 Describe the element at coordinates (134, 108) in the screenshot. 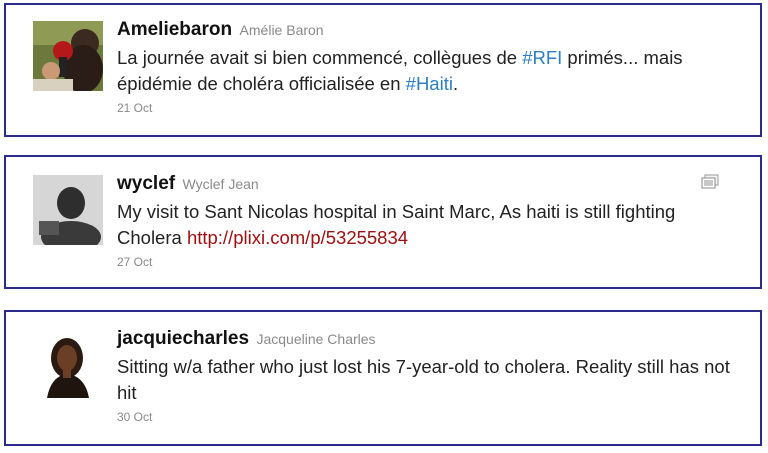

I see `timestamp: 21 Oct` at that location.